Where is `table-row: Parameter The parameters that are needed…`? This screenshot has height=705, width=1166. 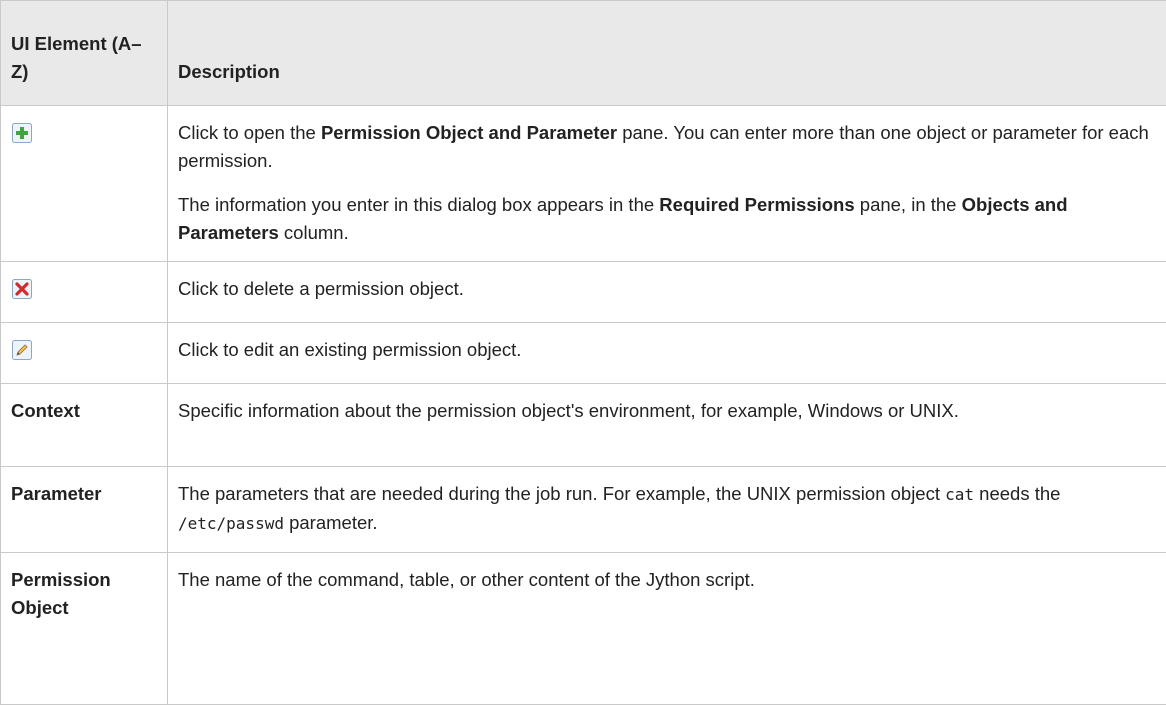
table-row: Parameter The parameters that are needed… is located at coordinates (583, 510).